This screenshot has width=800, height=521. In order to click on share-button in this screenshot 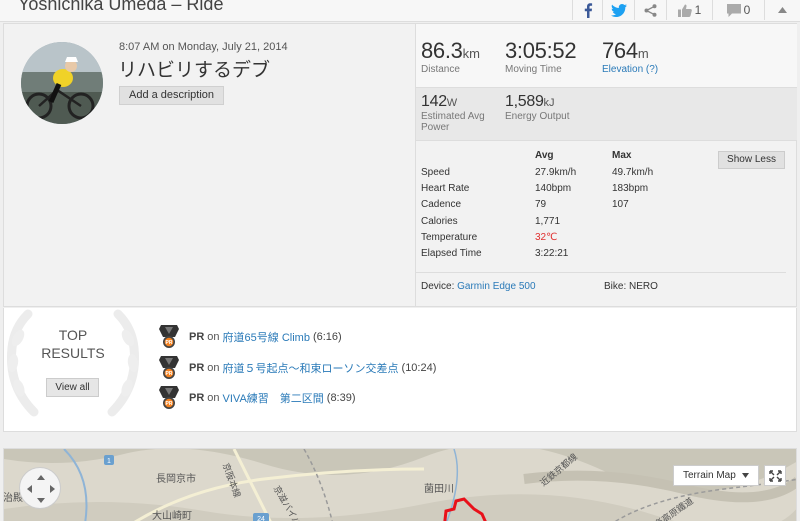, I will do `click(650, 10)`.